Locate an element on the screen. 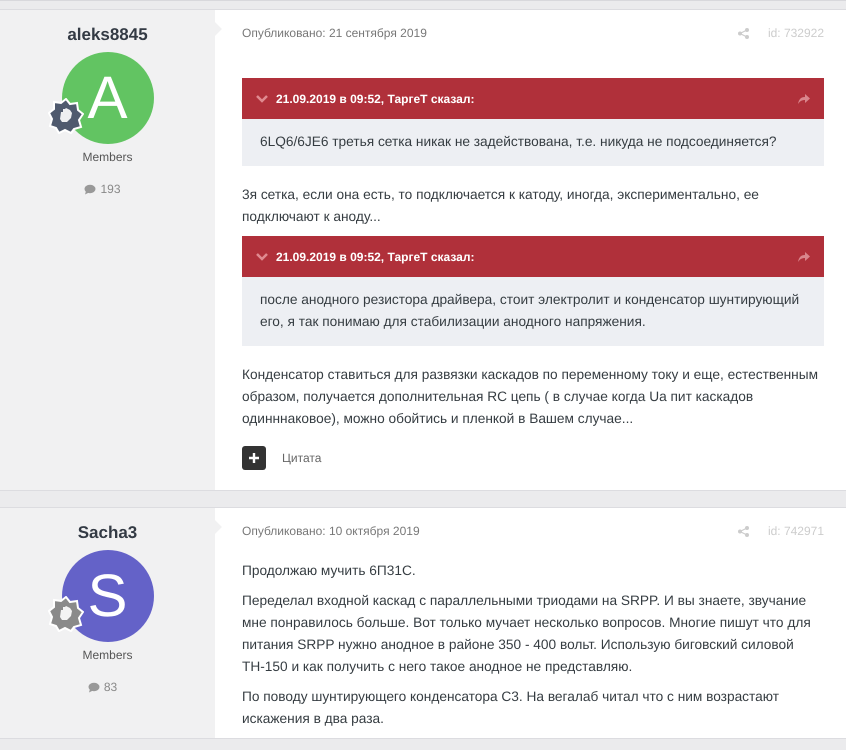 The height and width of the screenshot is (750, 846). quote-link: Цитата is located at coordinates (302, 458).